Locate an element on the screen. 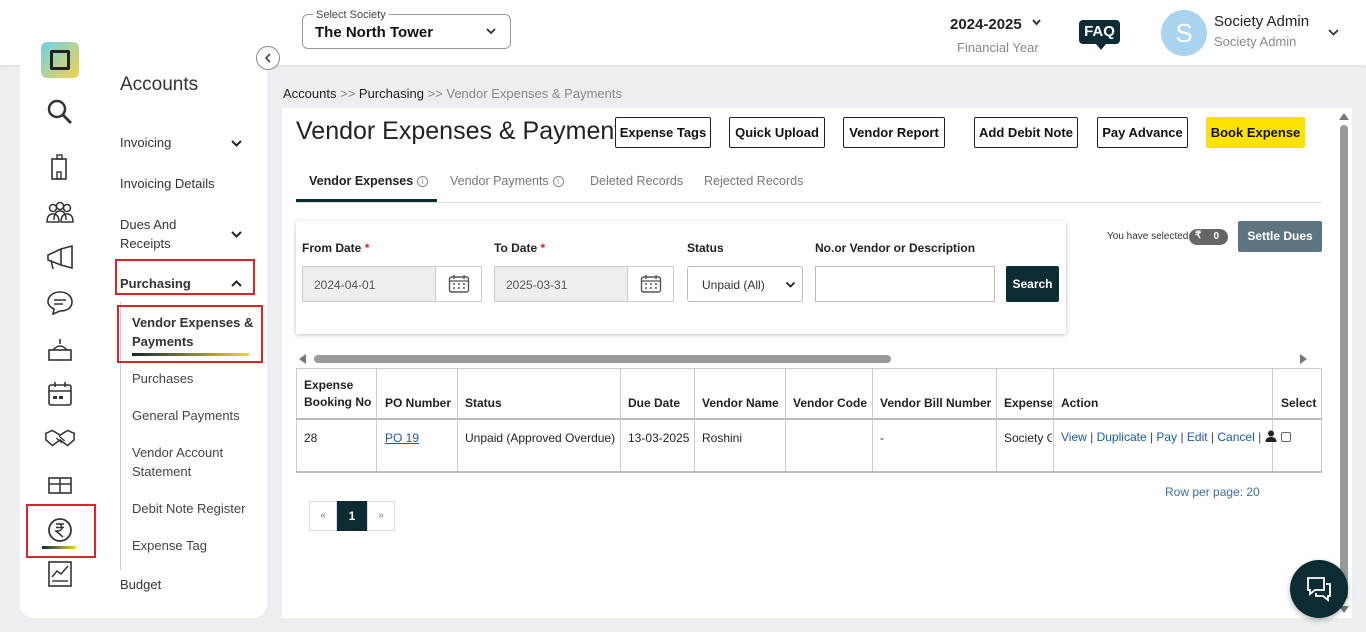 Image resolution: width=1366 pixels, height=632 pixels. from-date-value: 2024-04-01 is located at coordinates (345, 285).